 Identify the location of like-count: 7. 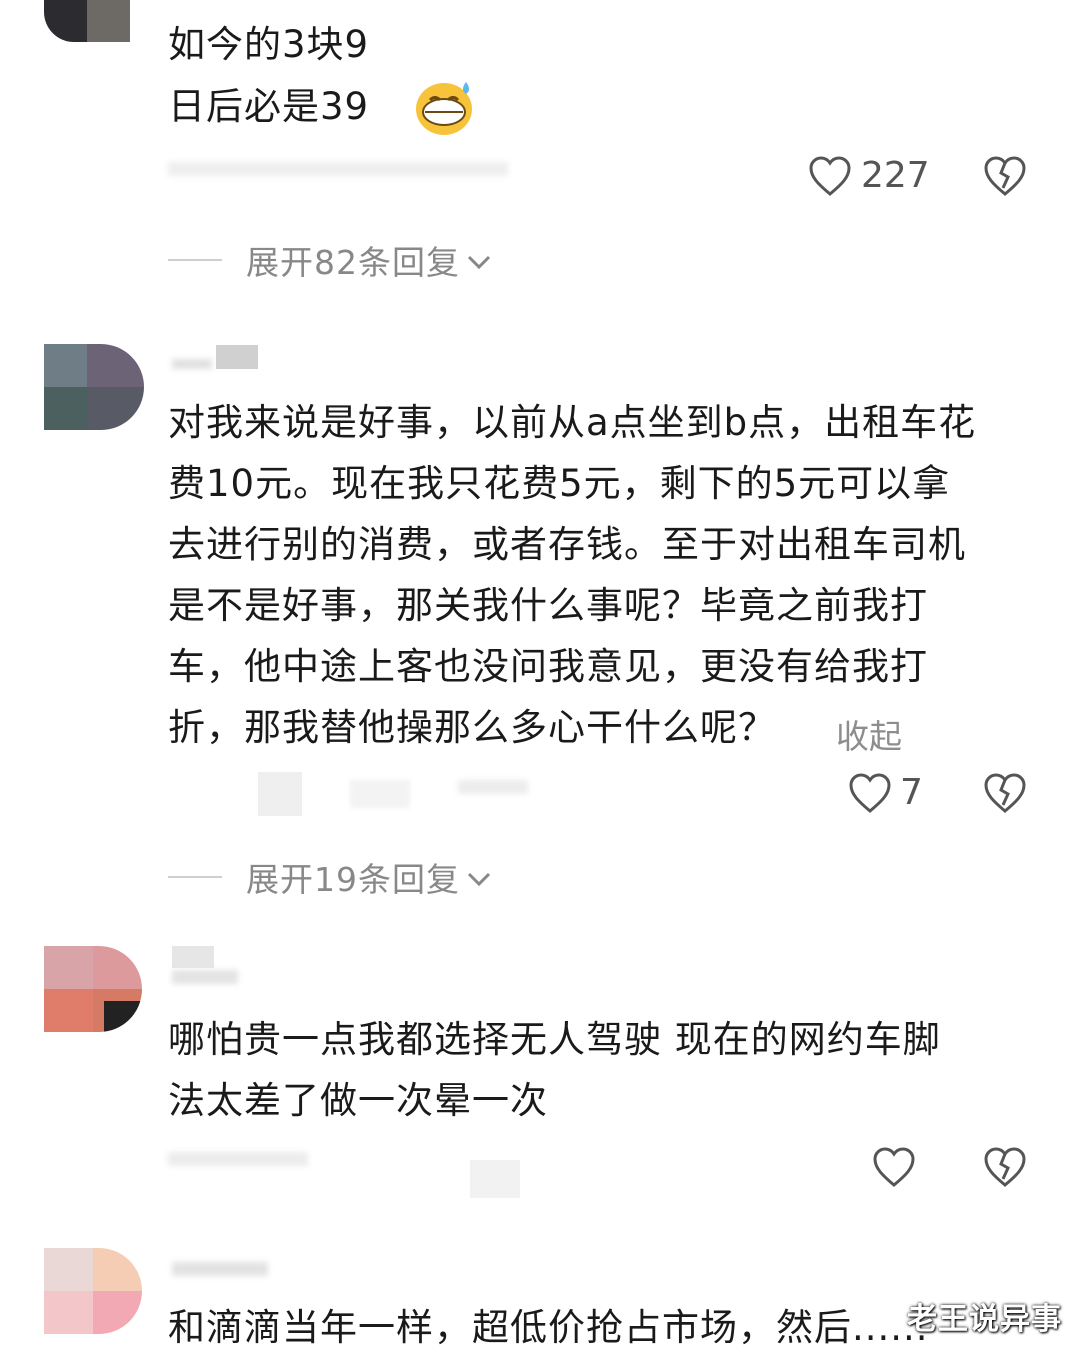
(911, 792).